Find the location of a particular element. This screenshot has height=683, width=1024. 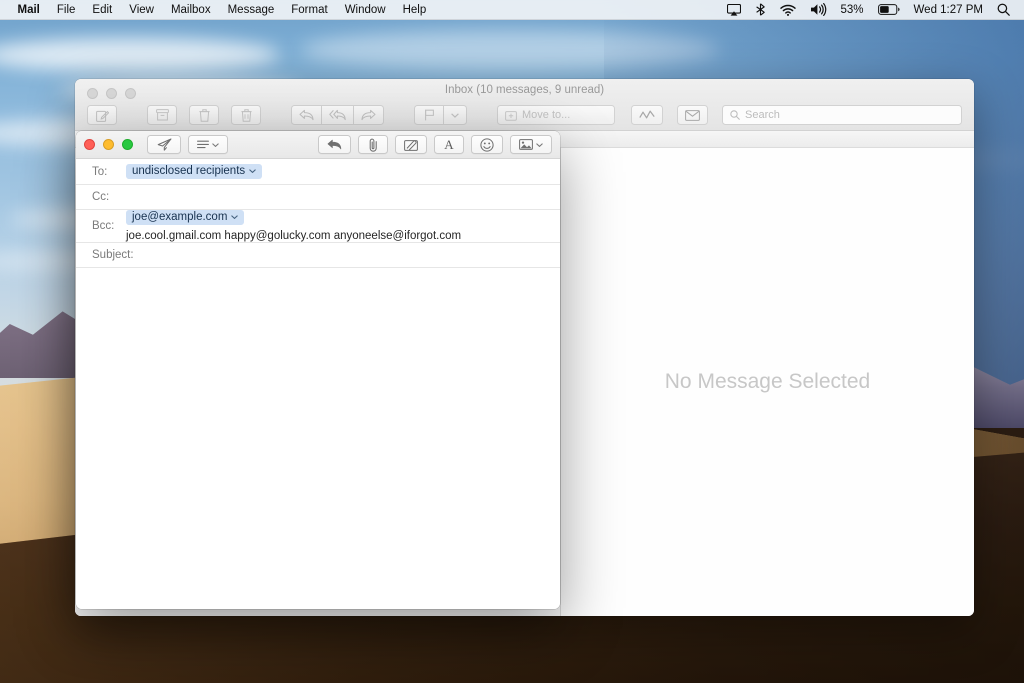

recipient-token: undisclosed recipients is located at coordinates (194, 171).